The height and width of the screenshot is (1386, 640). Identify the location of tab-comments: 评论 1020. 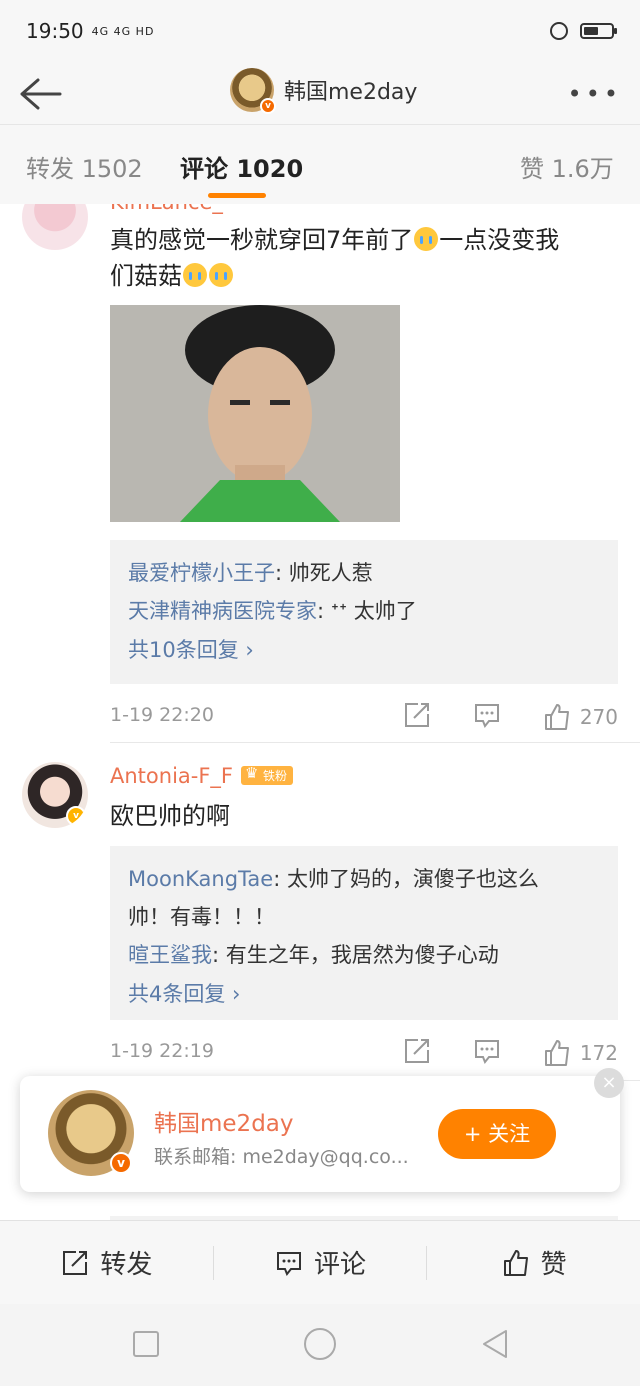
(241, 166).